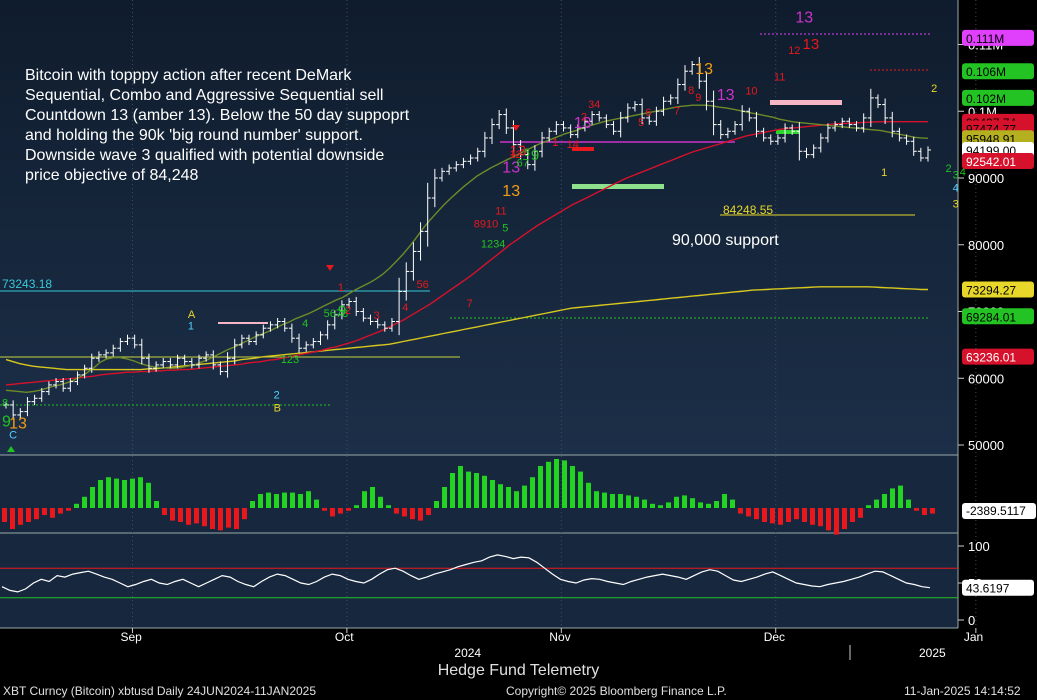 Image resolution: width=1037 pixels, height=700 pixels. I want to click on year-label: 2025, so click(932, 653).